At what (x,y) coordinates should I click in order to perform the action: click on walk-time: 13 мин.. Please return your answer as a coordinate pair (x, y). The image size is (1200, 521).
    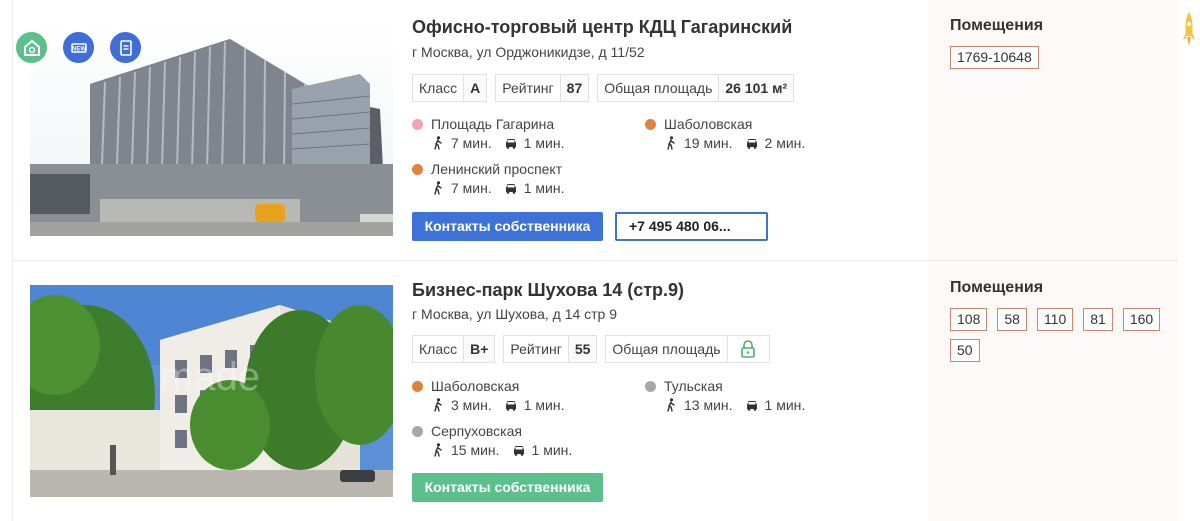
    Looking at the image, I should click on (708, 405).